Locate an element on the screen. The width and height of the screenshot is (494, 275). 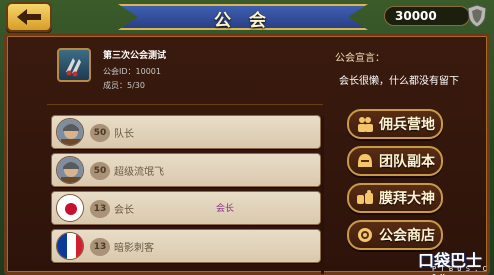
worship-button: 膜拜大神 is located at coordinates (395, 198).